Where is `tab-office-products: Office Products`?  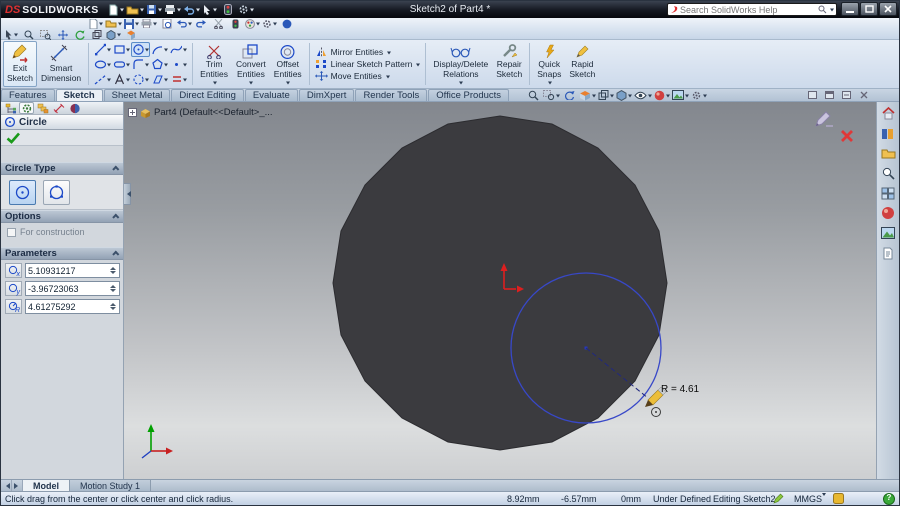 tab-office-products: Office Products is located at coordinates (469, 95).